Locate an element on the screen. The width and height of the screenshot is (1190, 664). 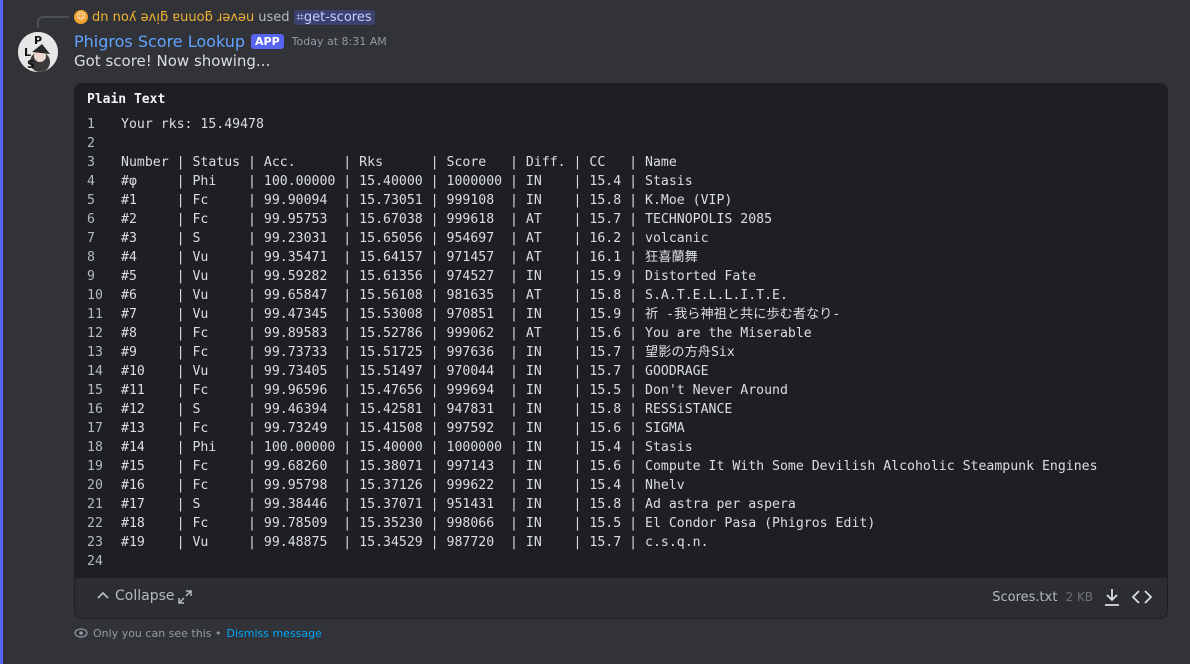
line-number: 9 is located at coordinates (91, 276).